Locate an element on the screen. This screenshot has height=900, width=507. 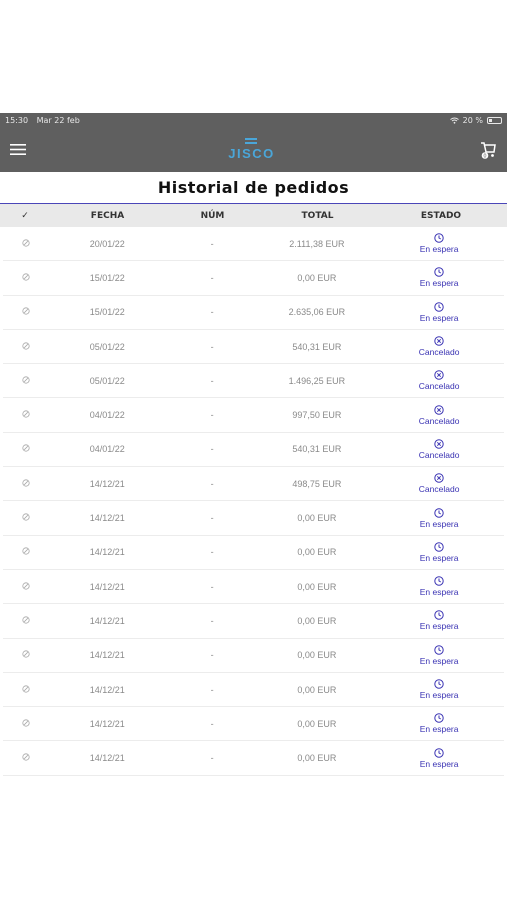
header-estado: ESTADO is located at coordinates (441, 216).